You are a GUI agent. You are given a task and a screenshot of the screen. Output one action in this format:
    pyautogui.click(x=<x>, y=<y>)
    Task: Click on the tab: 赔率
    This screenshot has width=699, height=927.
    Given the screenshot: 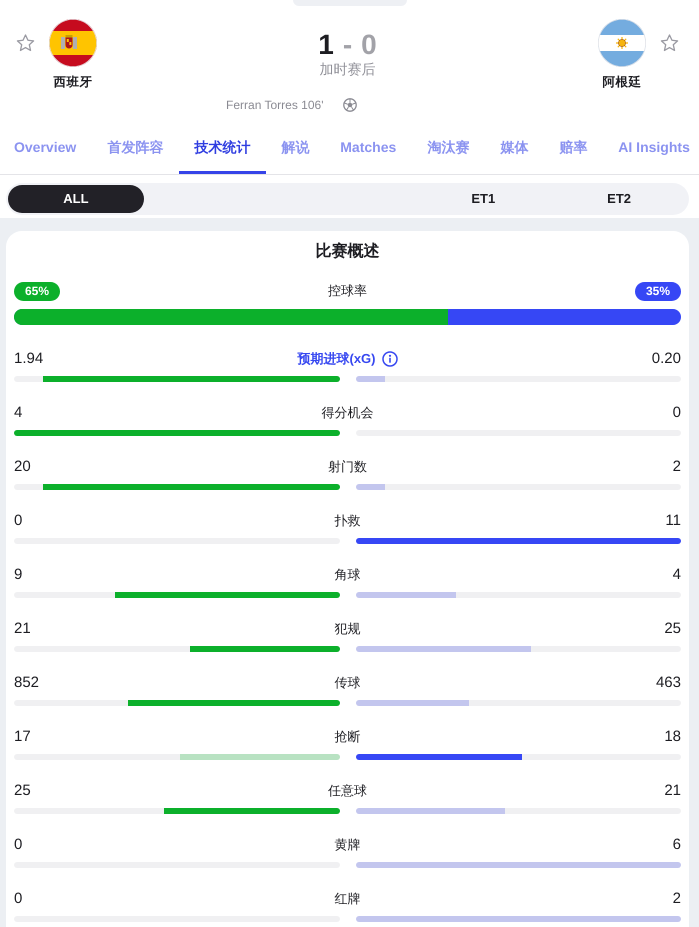 What is the action you would take?
    pyautogui.click(x=573, y=150)
    